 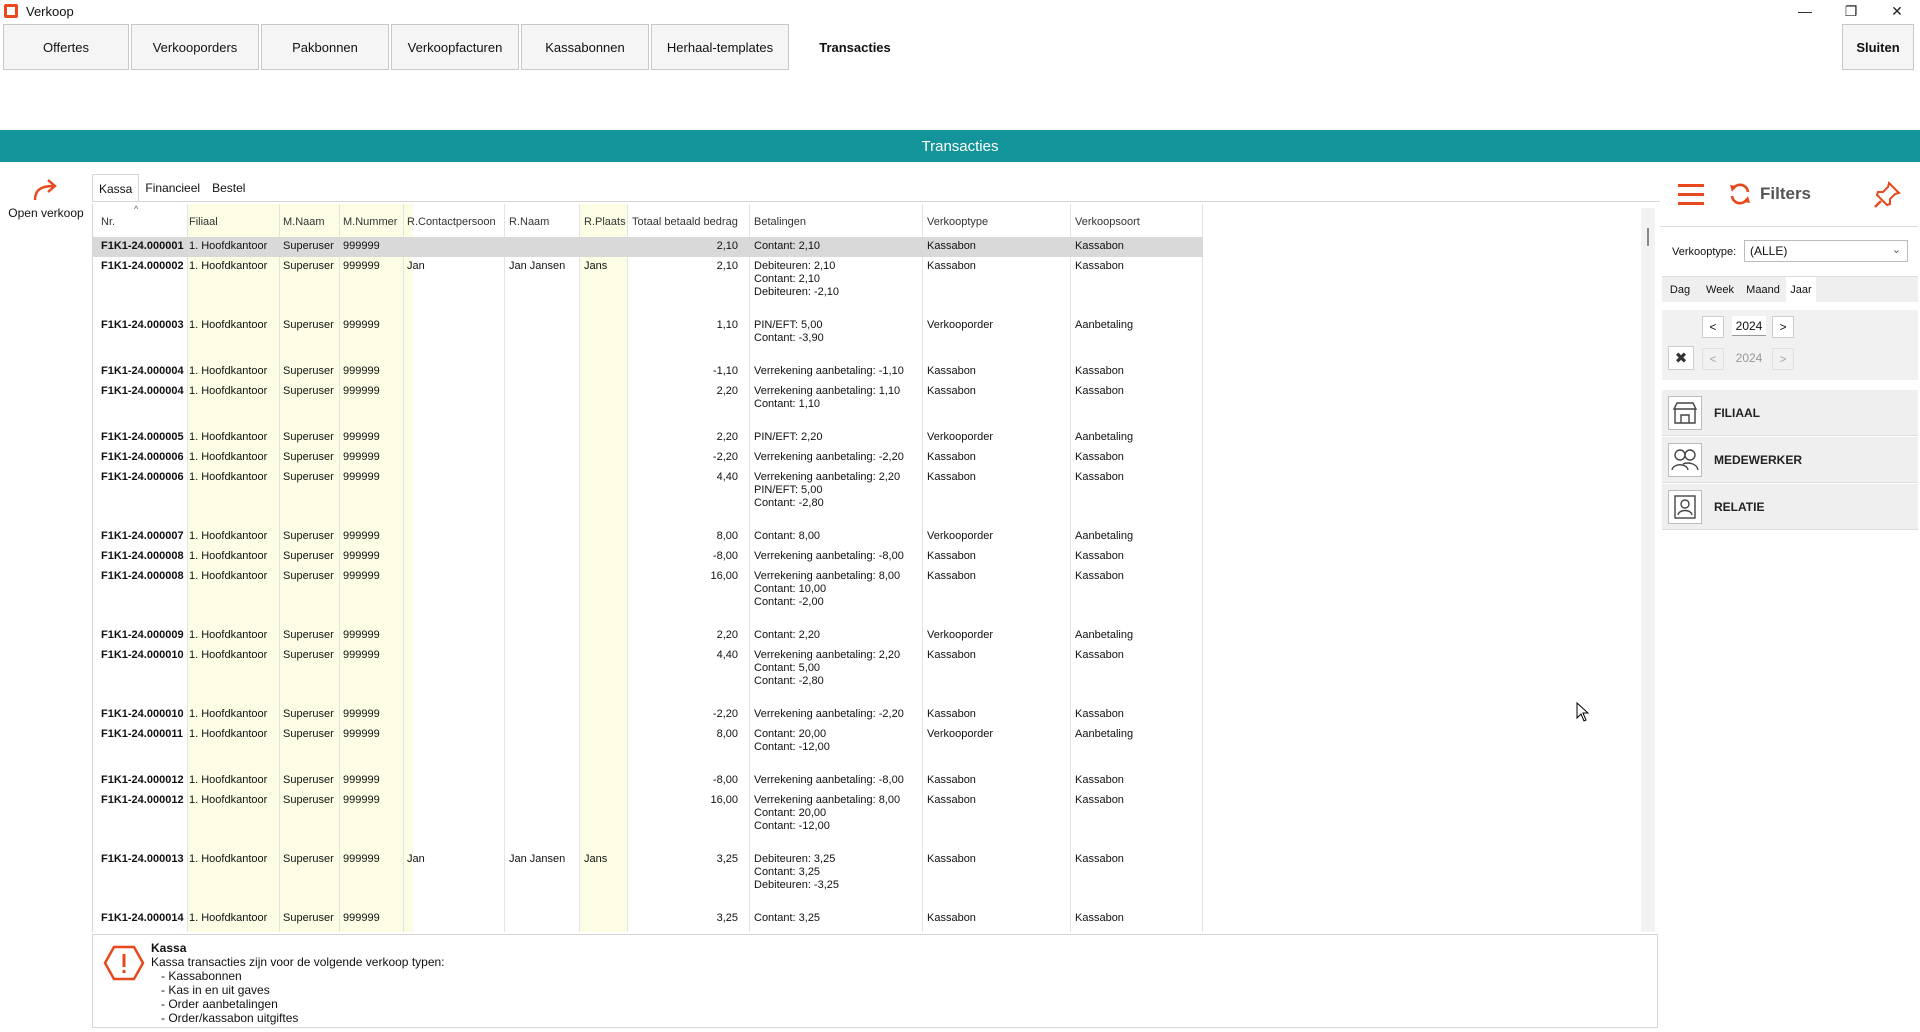 I want to click on cell-betalingen: Contant: 2,20, so click(x=787, y=635).